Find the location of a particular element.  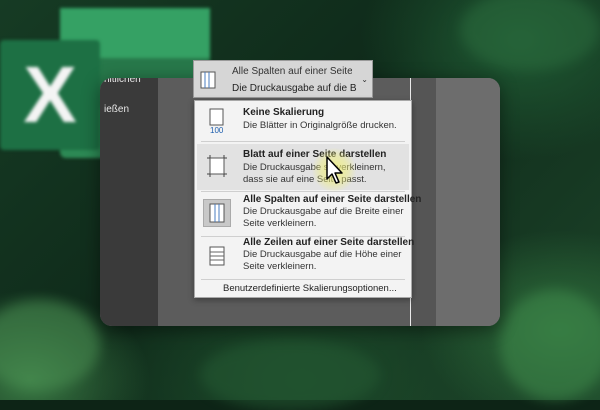

fit-sheet-icon is located at coordinates (217, 166).